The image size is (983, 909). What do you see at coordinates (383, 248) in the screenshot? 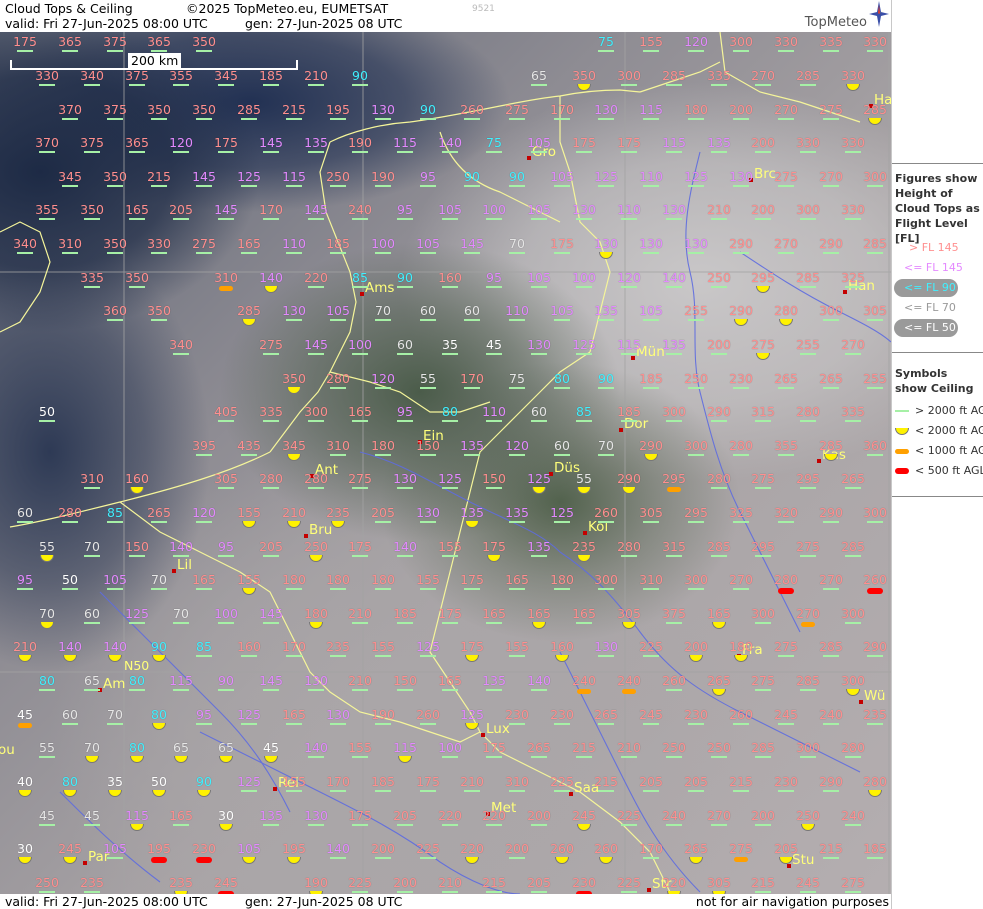
I see `cloud-top-station: 100` at bounding box center [383, 248].